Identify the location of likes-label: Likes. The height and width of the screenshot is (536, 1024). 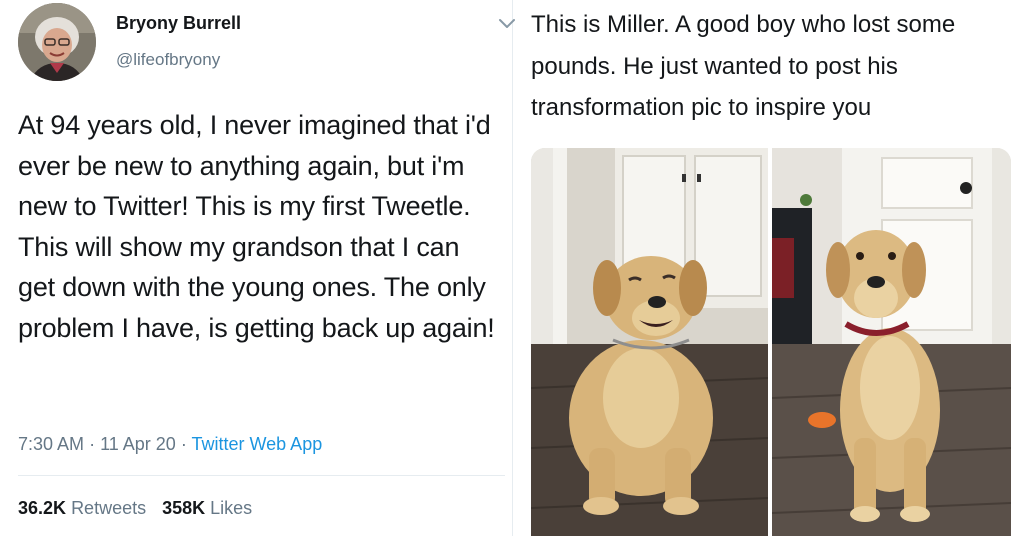
(231, 508).